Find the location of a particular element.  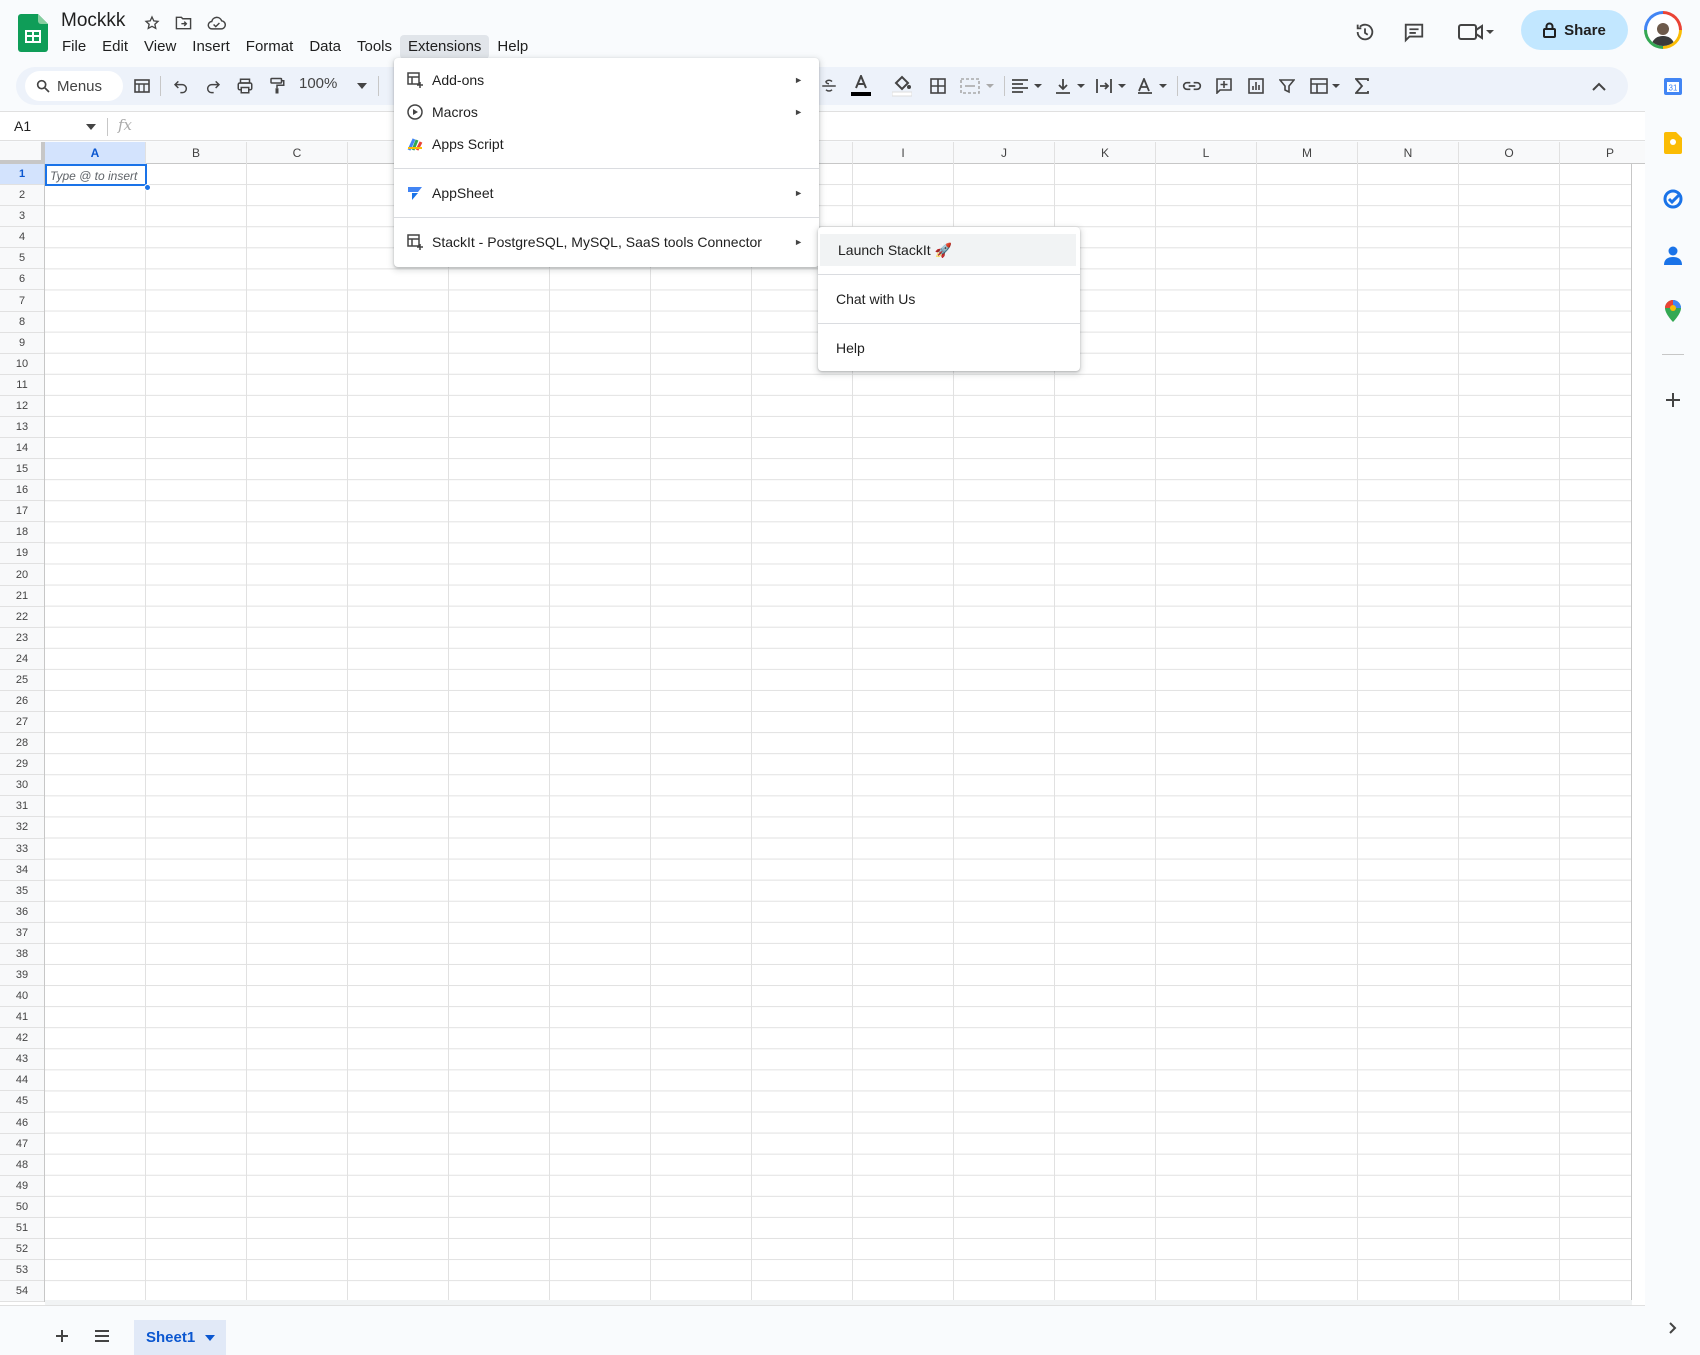

selected-cell-a1: Type @ to insert is located at coordinates (96, 175).